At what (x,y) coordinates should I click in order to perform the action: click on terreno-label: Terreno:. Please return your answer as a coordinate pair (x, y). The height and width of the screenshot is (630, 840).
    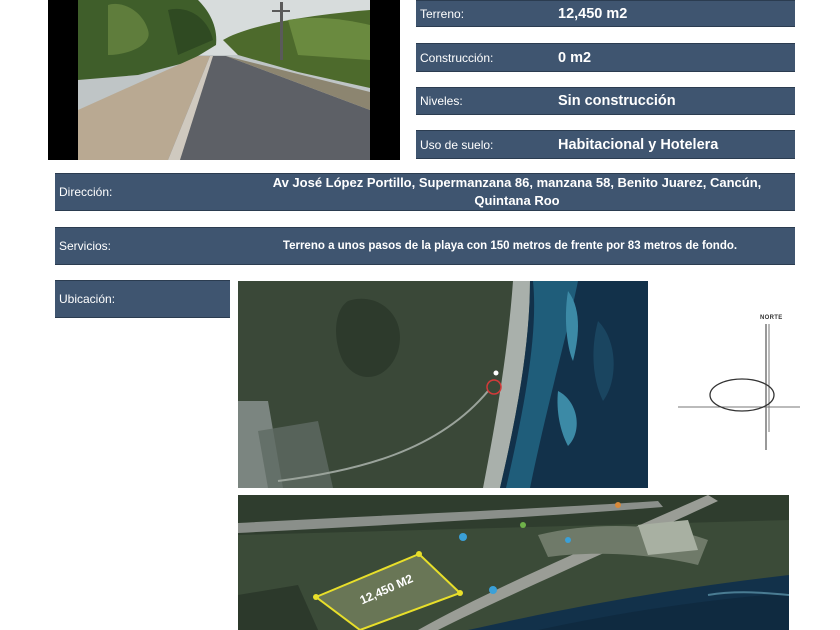
    Looking at the image, I should click on (442, 13).